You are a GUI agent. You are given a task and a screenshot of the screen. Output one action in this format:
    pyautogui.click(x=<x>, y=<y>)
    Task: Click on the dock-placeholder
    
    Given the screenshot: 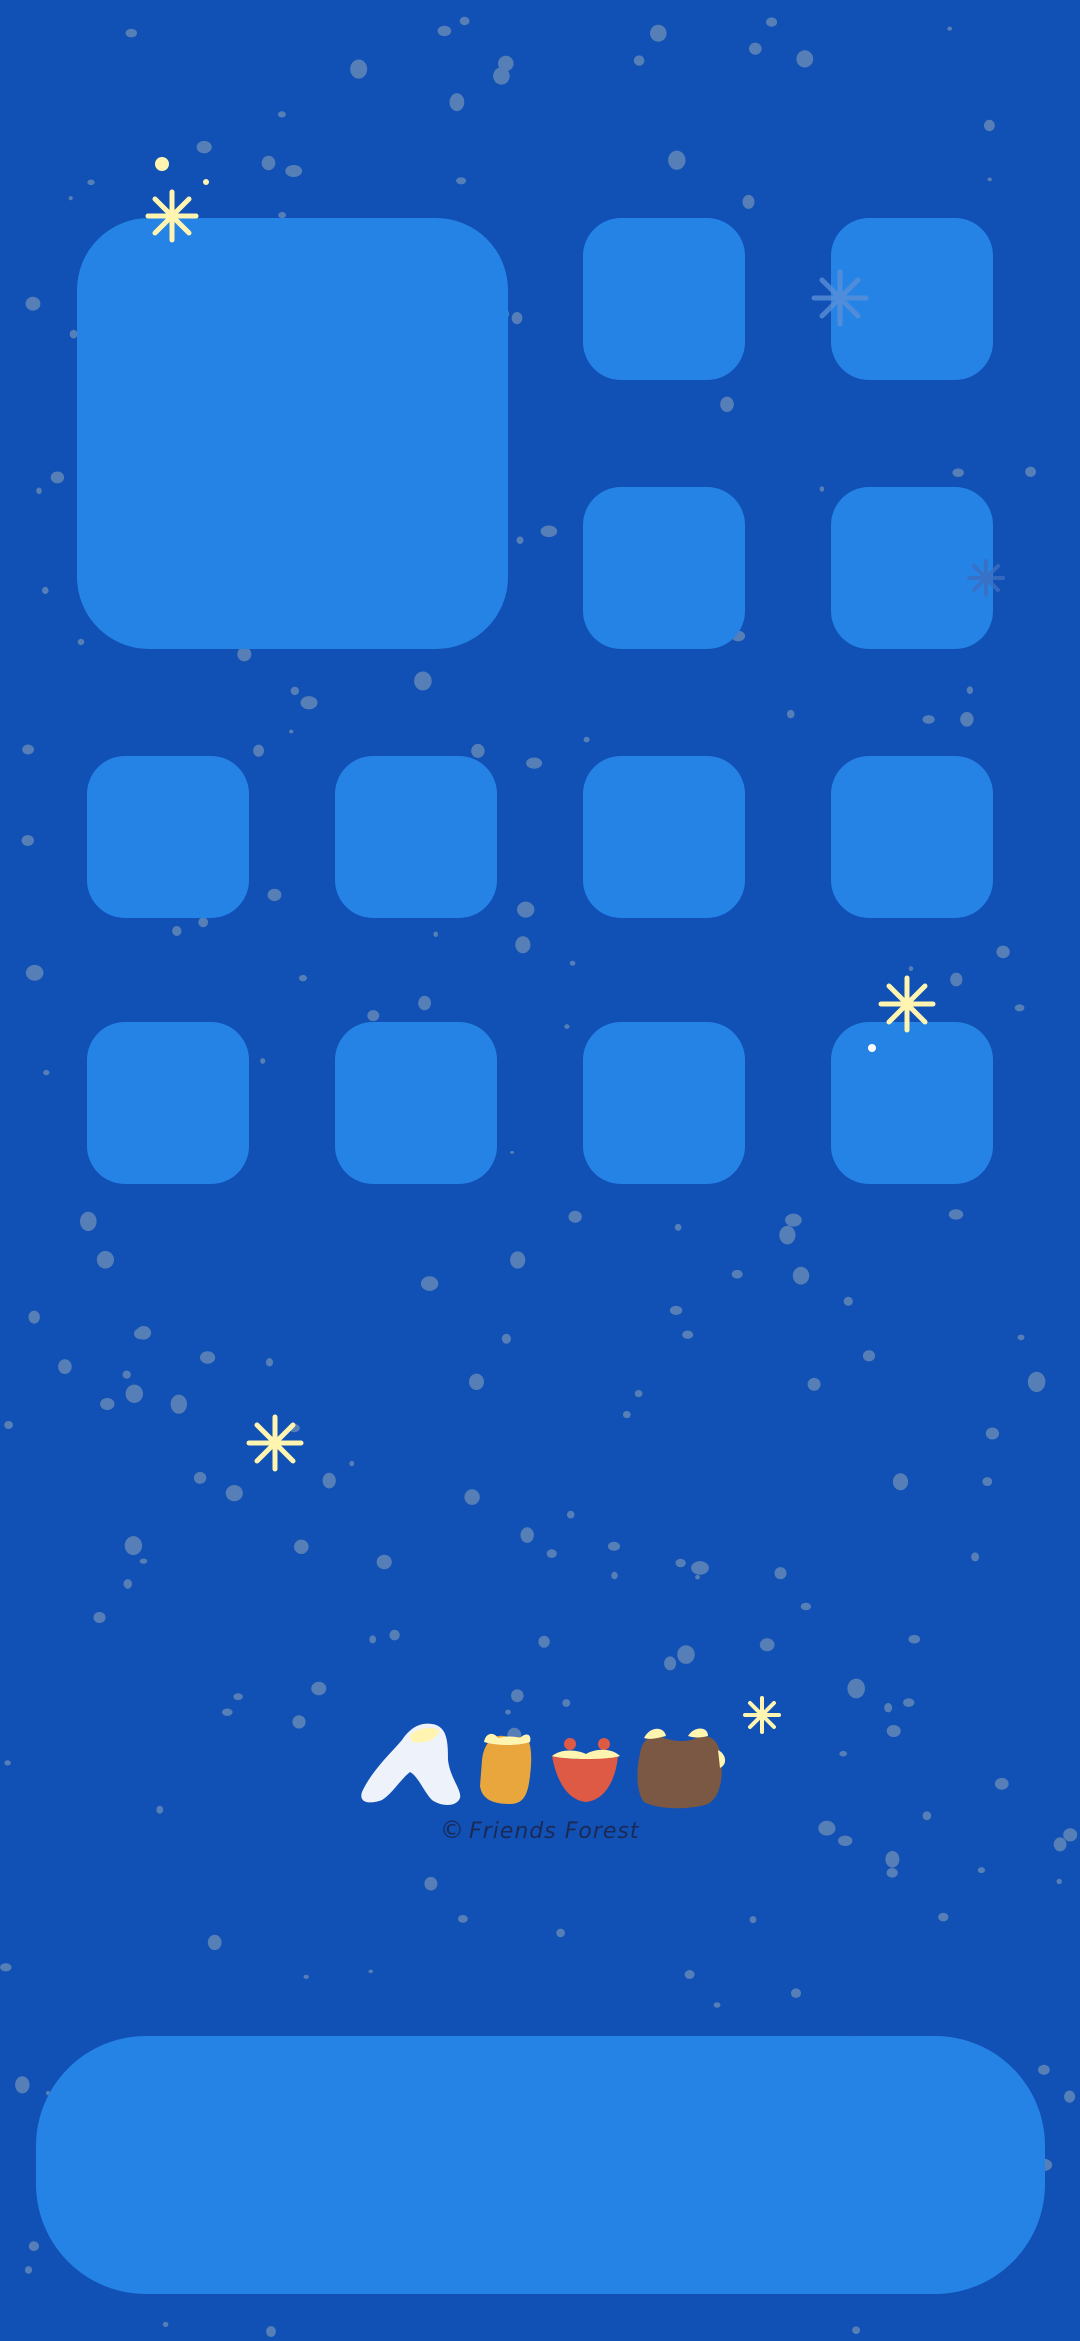 What is the action you would take?
    pyautogui.click(x=540, y=2165)
    